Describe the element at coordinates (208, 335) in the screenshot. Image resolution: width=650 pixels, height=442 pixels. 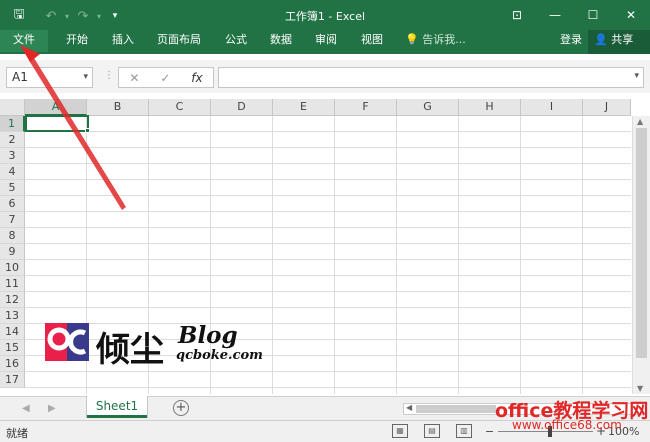
I see `watermark-blog: Blog` at that location.